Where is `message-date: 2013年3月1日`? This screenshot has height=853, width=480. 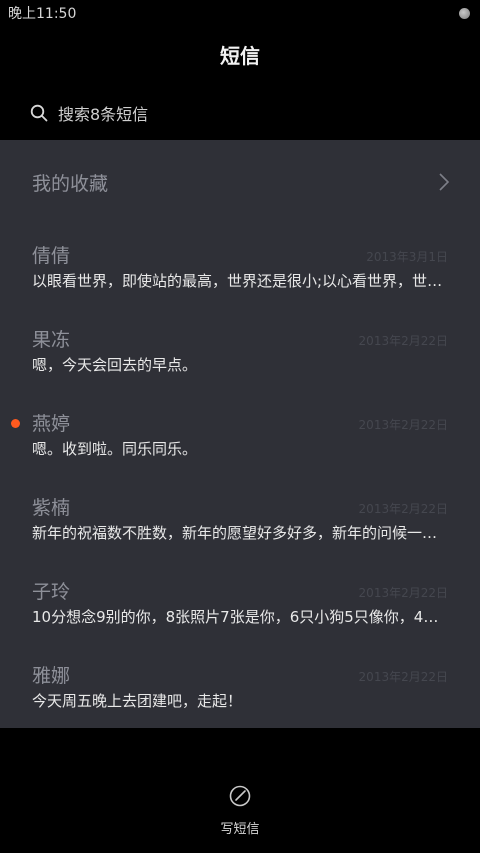 message-date: 2013年3月1日 is located at coordinates (407, 257).